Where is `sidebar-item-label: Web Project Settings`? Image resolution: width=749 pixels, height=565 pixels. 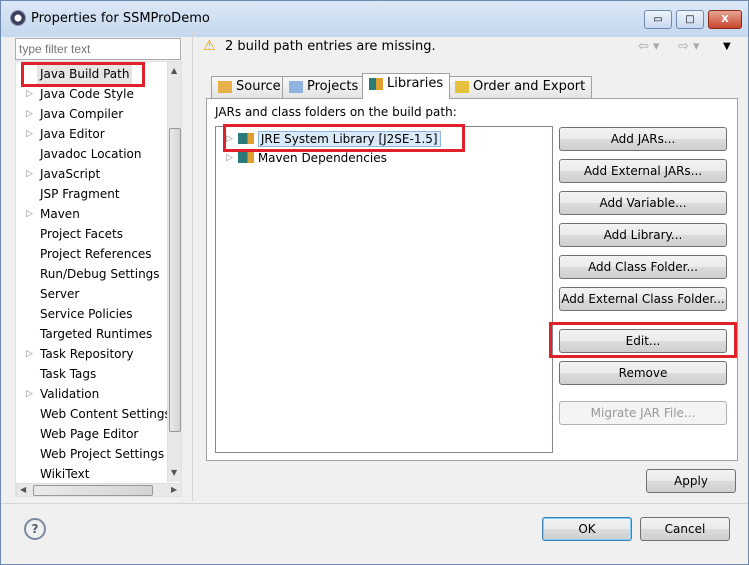
sidebar-item-label: Web Project Settings is located at coordinates (102, 454).